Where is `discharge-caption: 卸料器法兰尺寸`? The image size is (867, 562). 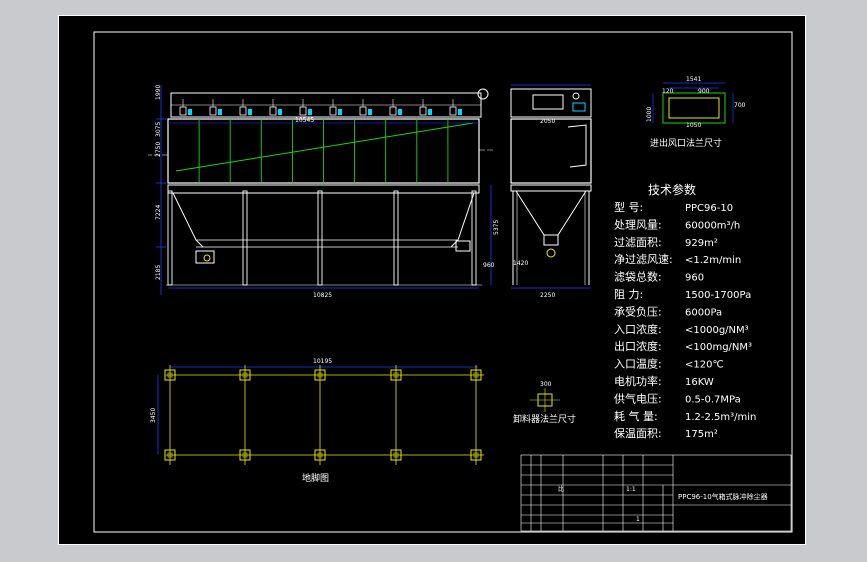 discharge-caption: 卸料器法兰尺寸 is located at coordinates (544, 419).